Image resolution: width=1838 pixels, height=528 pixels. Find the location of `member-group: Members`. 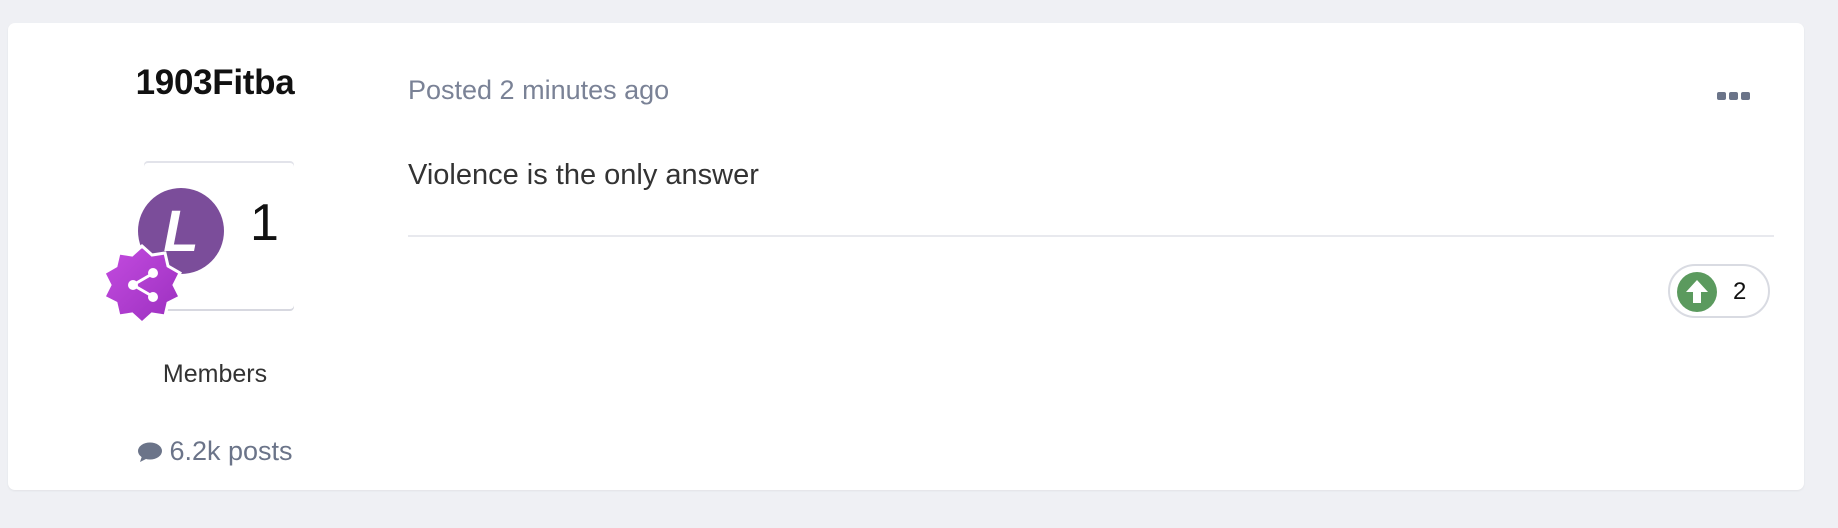

member-group: Members is located at coordinates (215, 374).